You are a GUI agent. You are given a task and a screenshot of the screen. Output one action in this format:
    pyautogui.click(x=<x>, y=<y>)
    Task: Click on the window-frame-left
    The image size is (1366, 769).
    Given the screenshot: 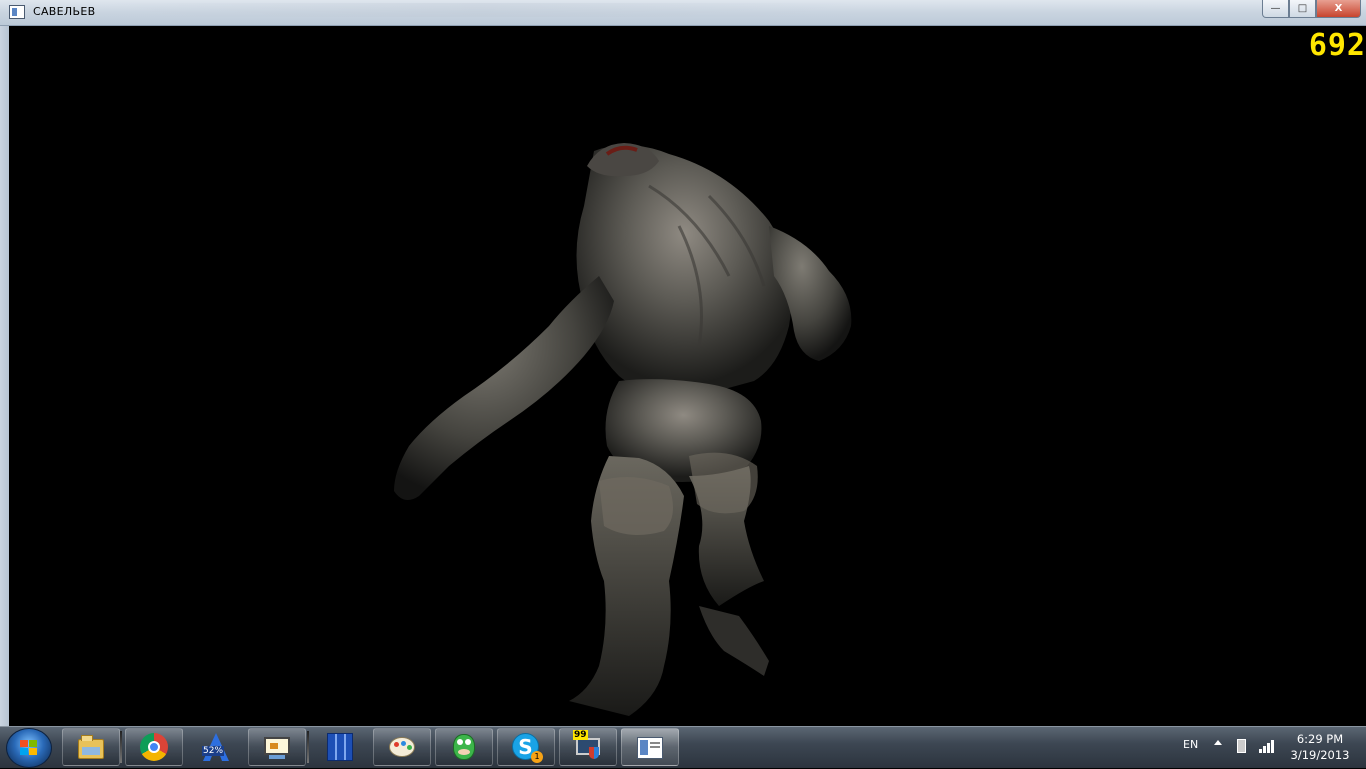 What is the action you would take?
    pyautogui.click(x=4, y=376)
    